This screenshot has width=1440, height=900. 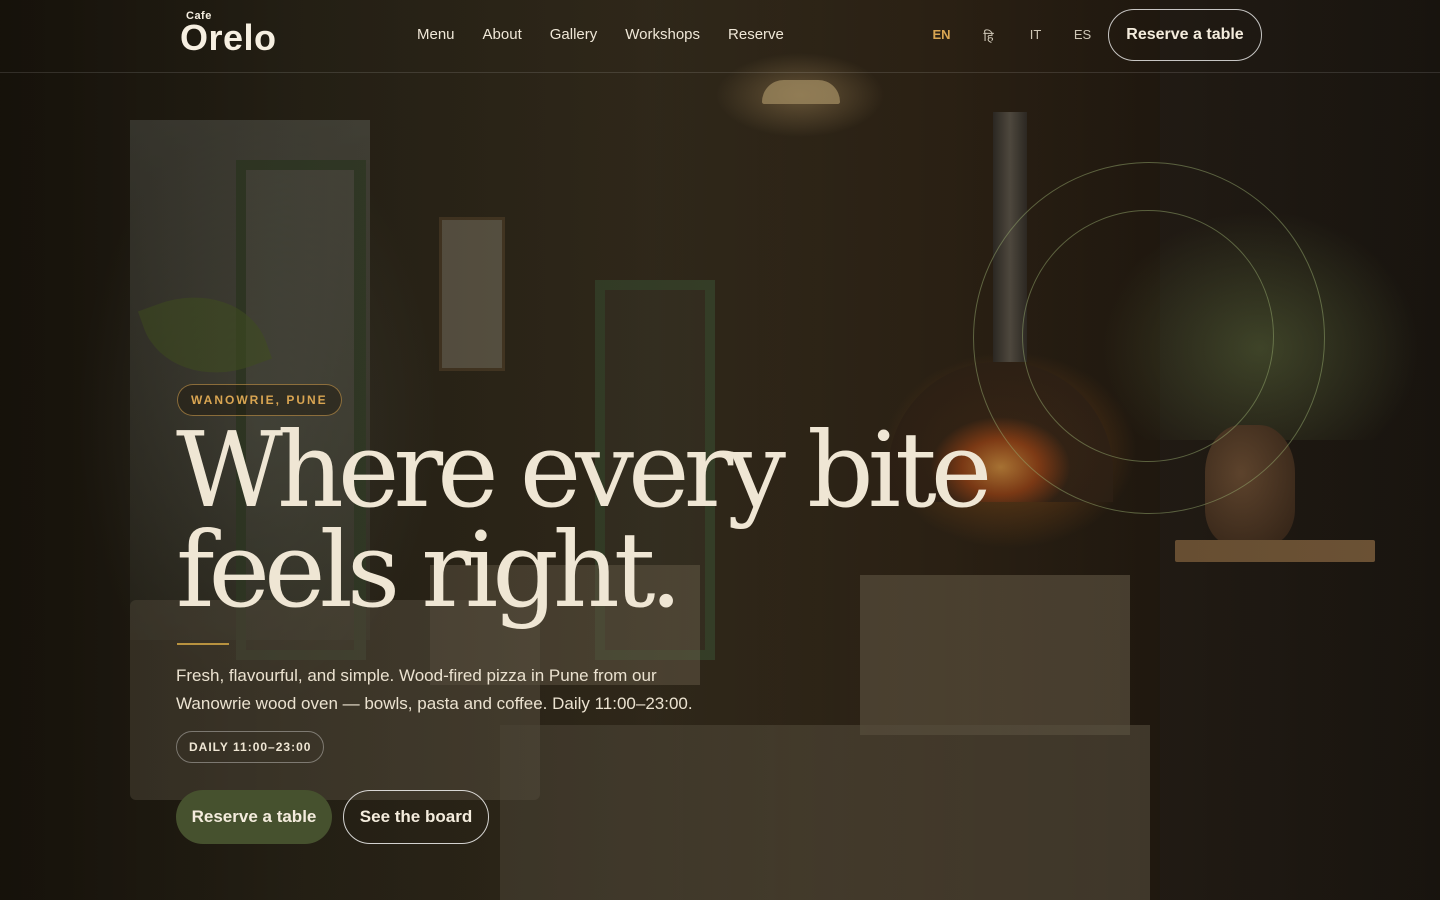 I want to click on hours-badge: DAILY 11:00–23:00, so click(x=250, y=747).